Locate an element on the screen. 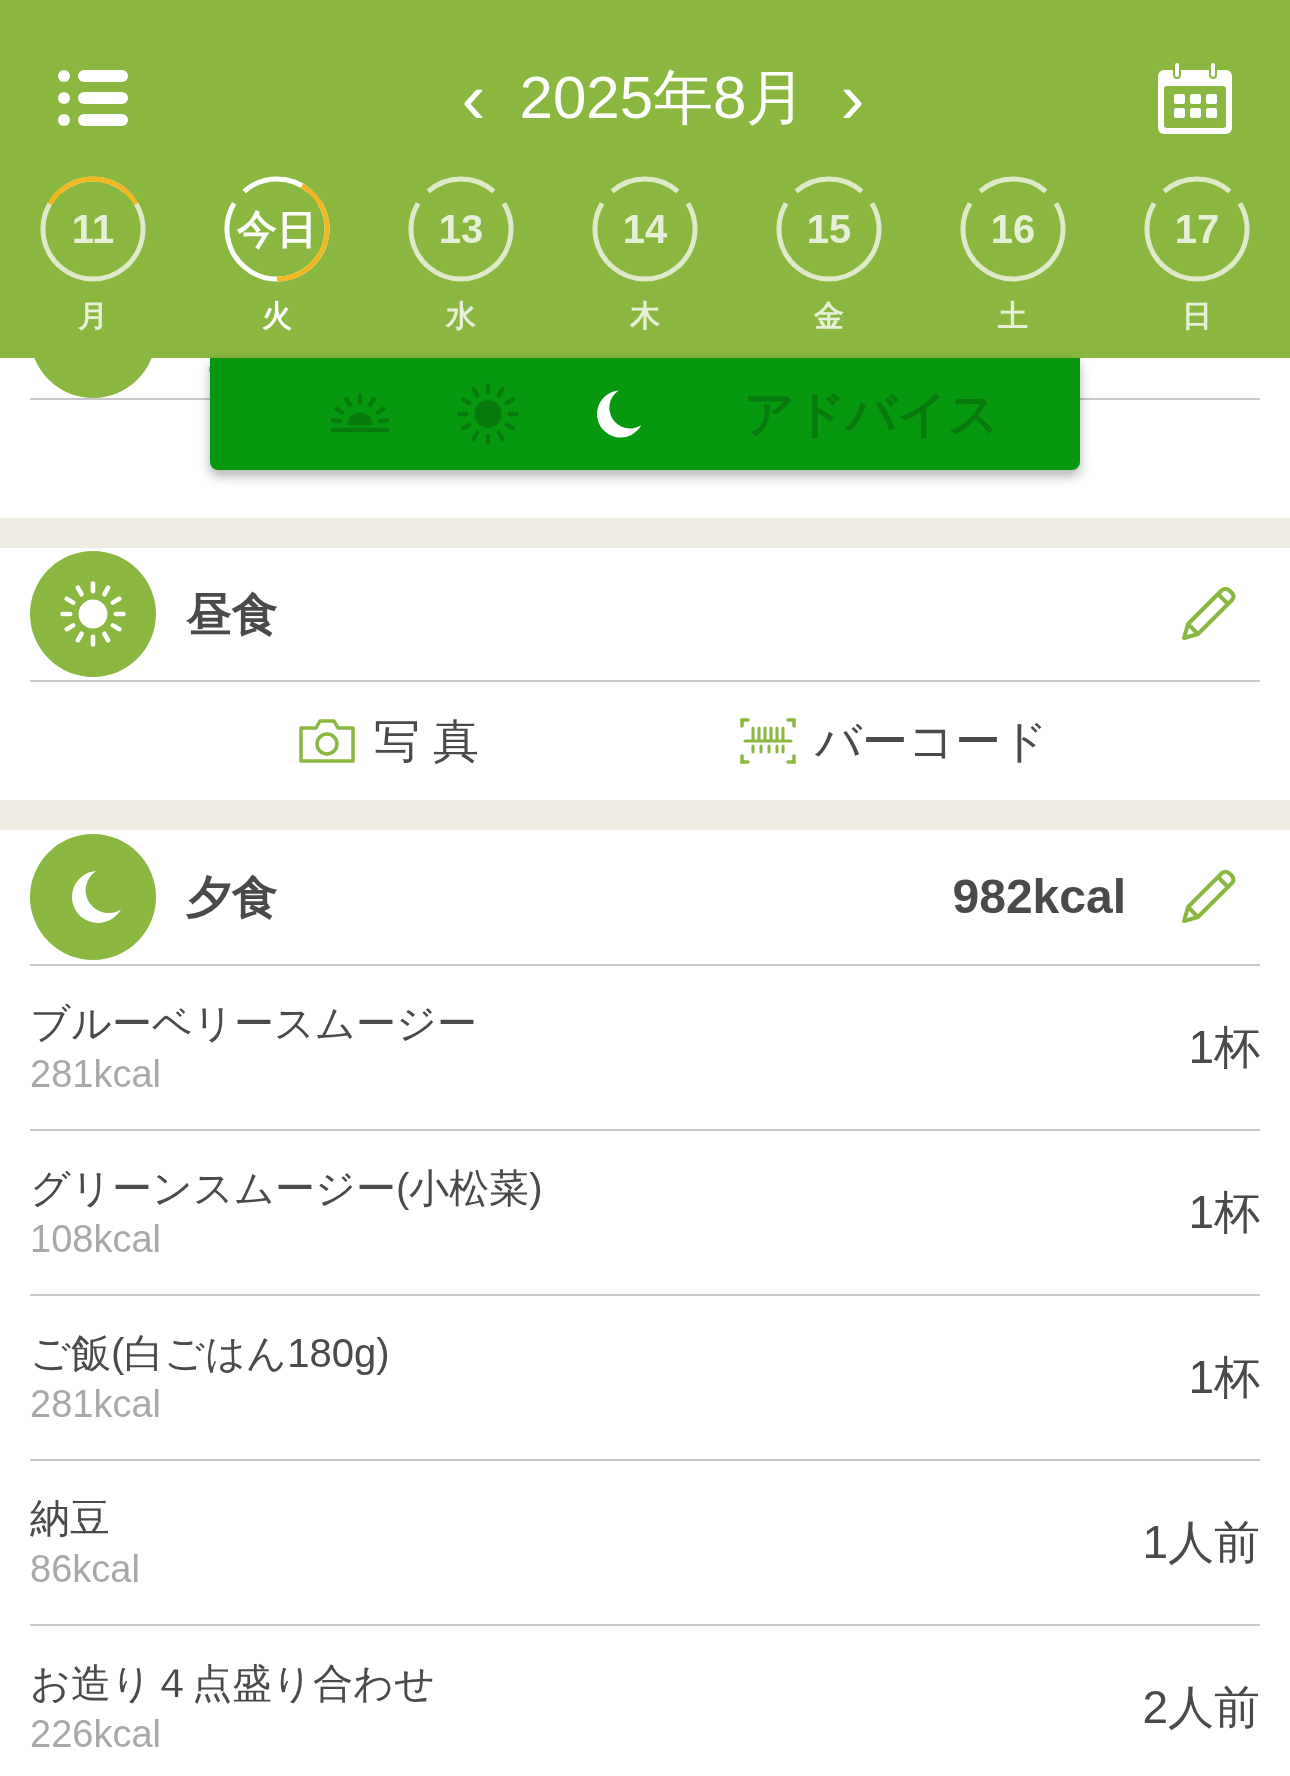  food-name: ブルーベリースムージー is located at coordinates (253, 1023).